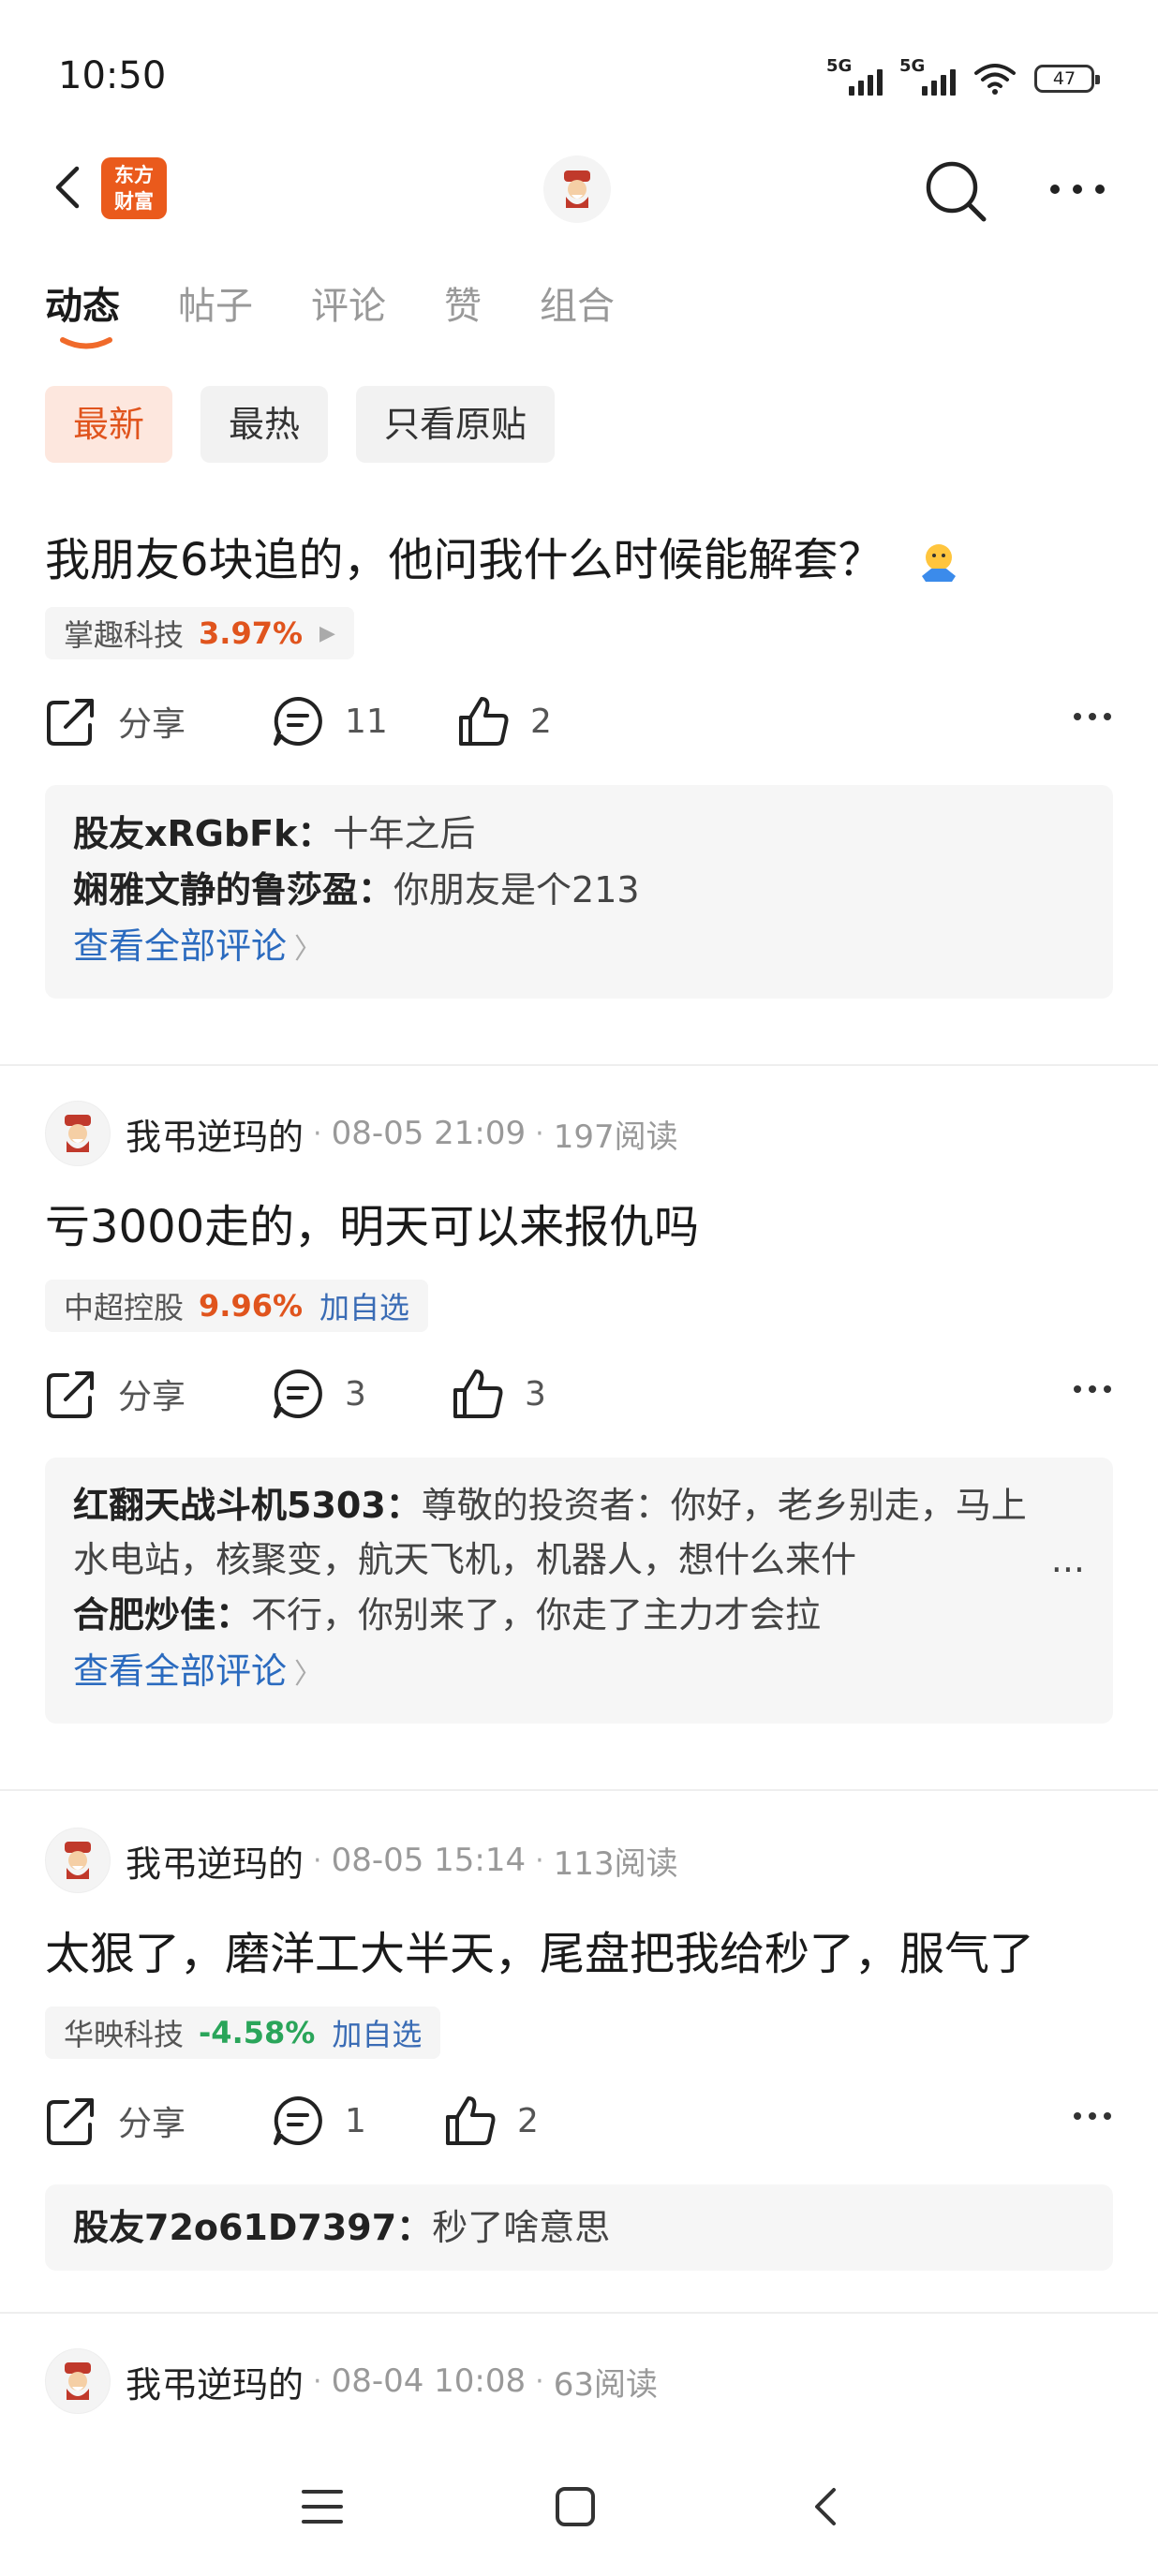 The height and width of the screenshot is (2576, 1158). I want to click on status-time: 10:50, so click(112, 75).